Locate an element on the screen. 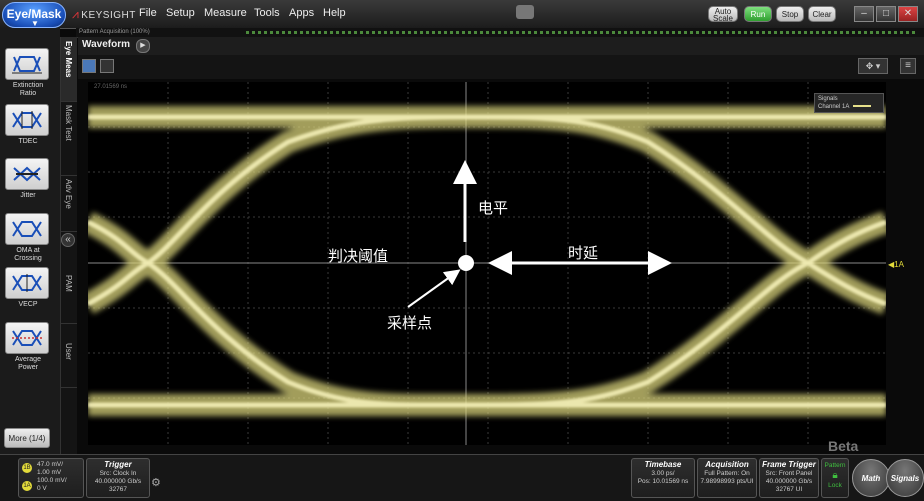  menu-icon: ≡ is located at coordinates (908, 66).